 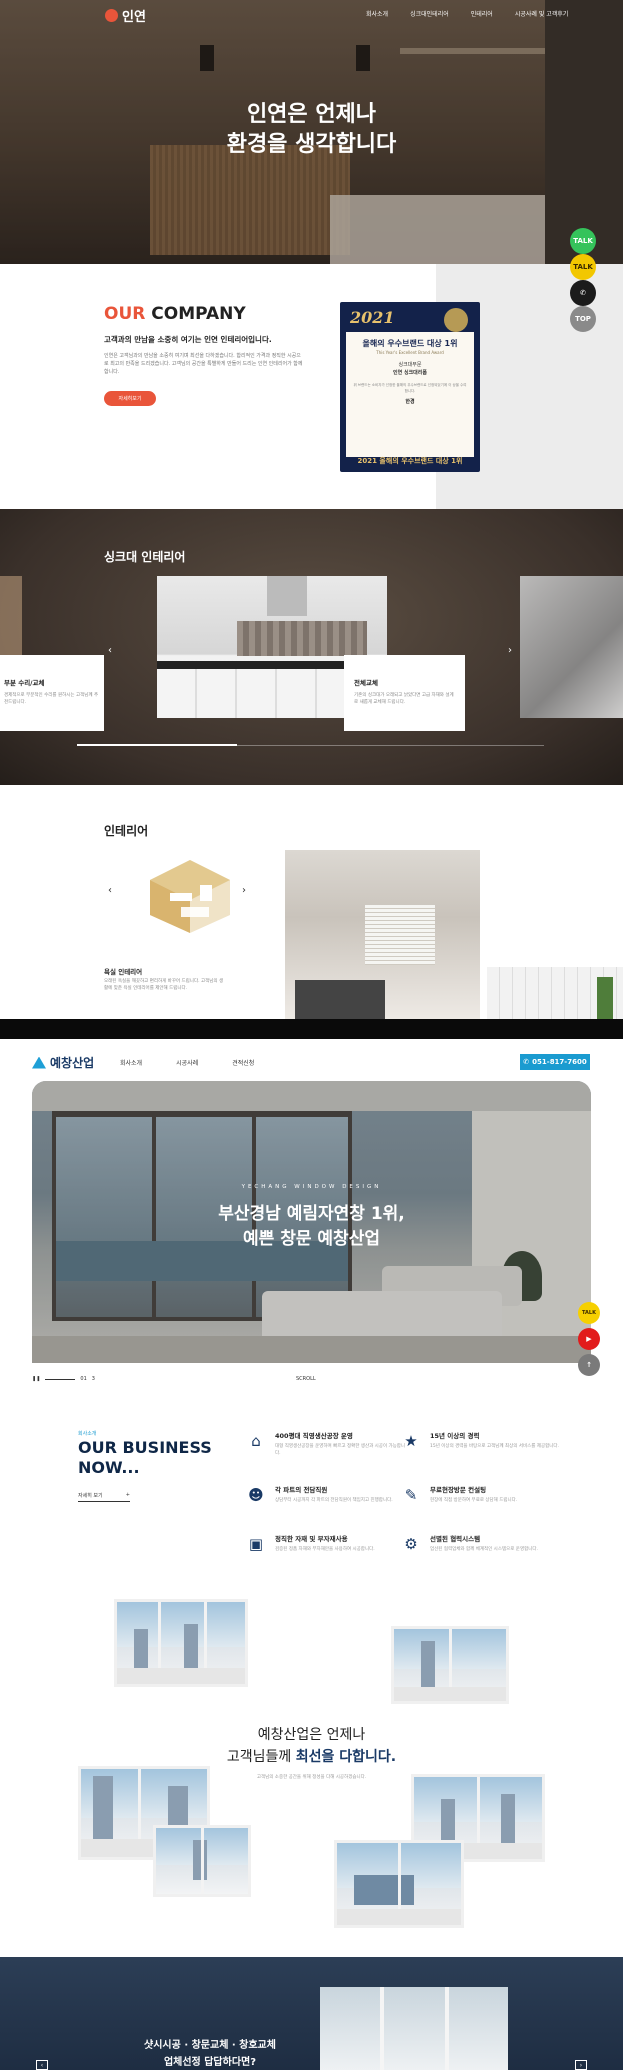 I want to click on cta-text: 샷시시공 · 창문교체 · 창호교체 업체선정 답답하다면?, so click(x=210, y=2054).